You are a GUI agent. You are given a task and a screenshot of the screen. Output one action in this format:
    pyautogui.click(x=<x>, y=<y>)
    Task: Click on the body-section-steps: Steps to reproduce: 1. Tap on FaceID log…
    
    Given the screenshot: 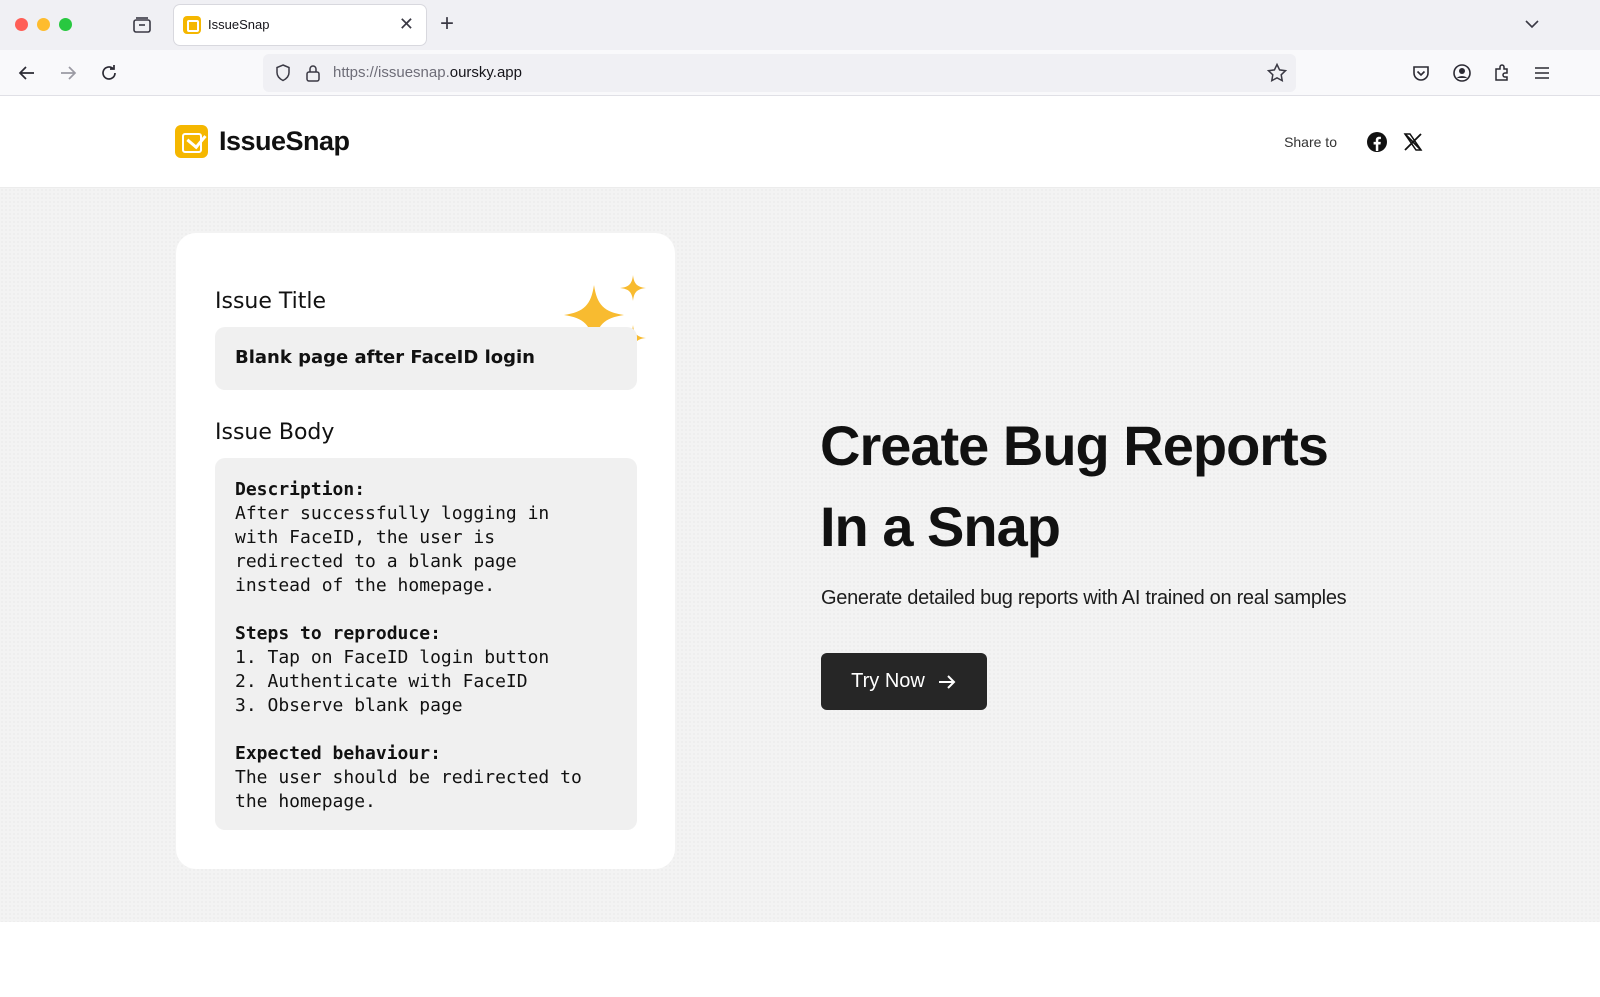 What is the action you would take?
    pyautogui.click(x=426, y=670)
    